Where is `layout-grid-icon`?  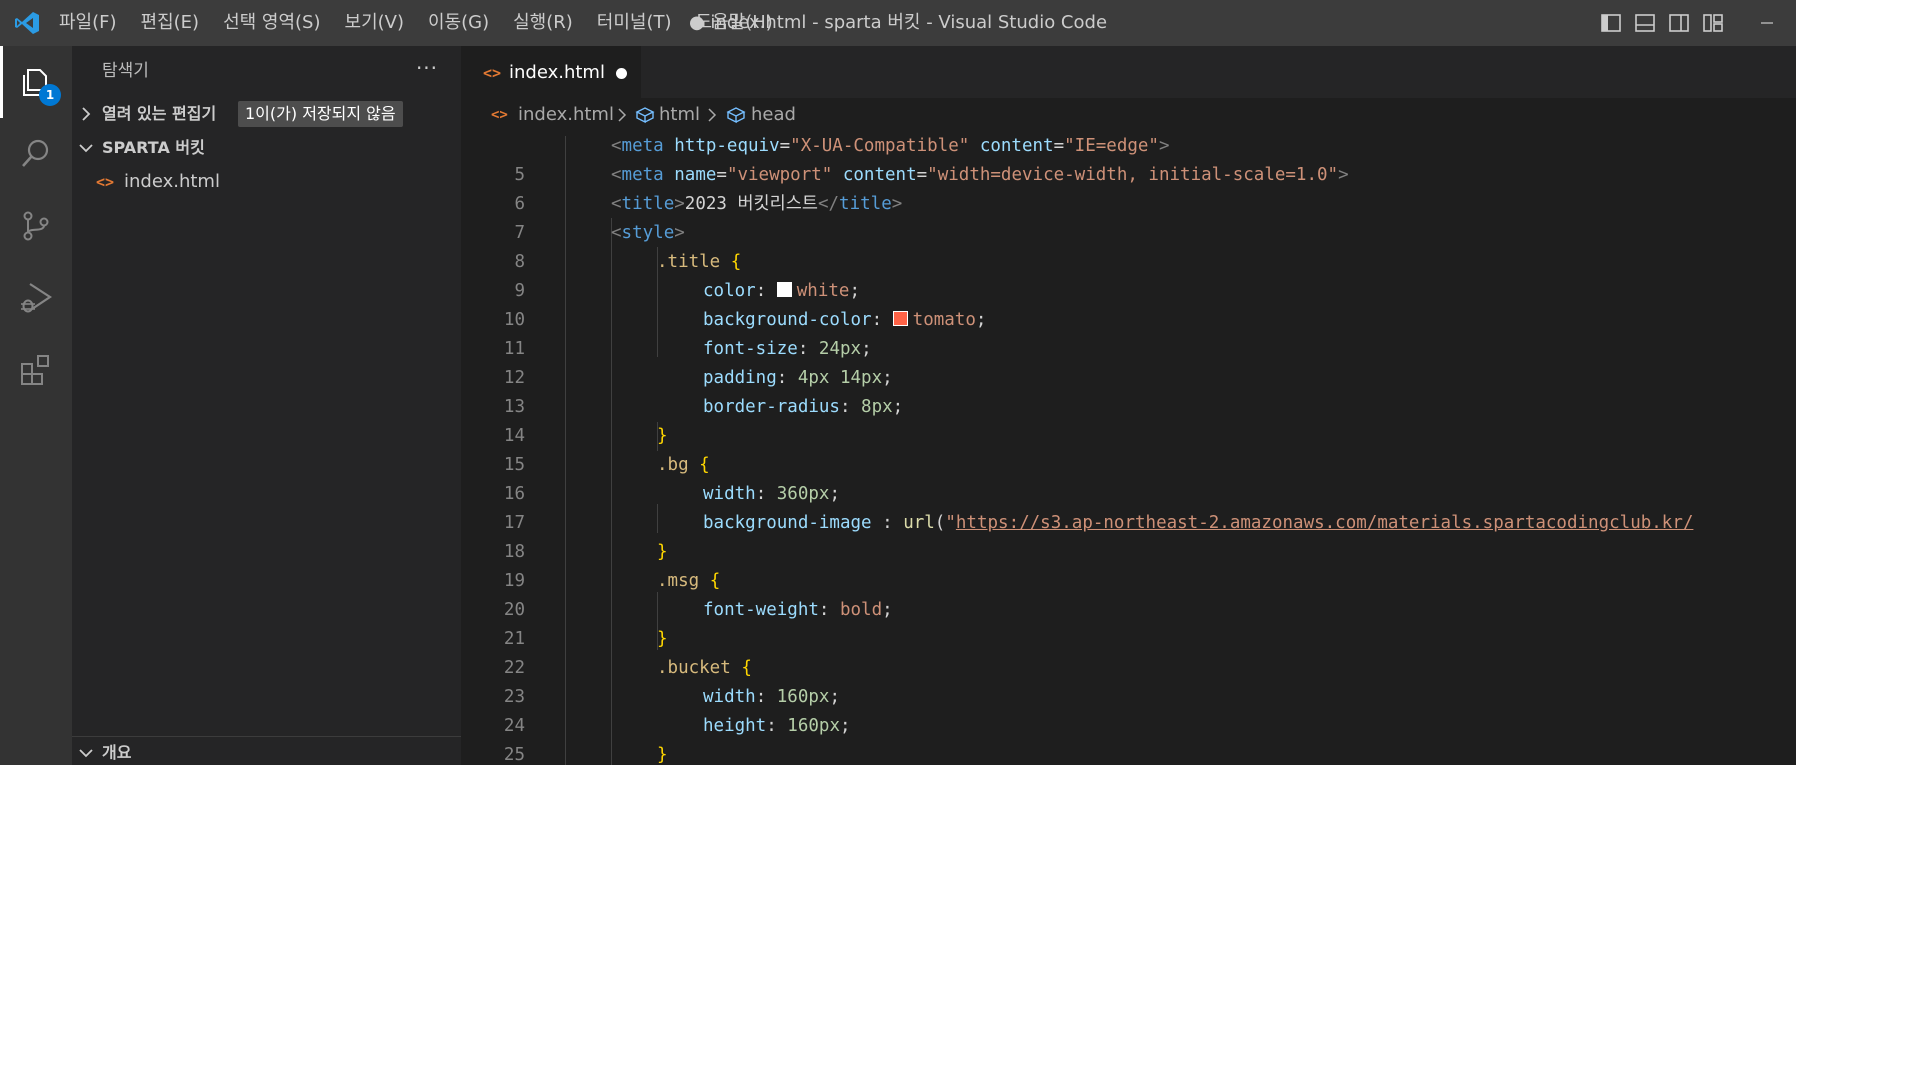 layout-grid-icon is located at coordinates (1713, 23).